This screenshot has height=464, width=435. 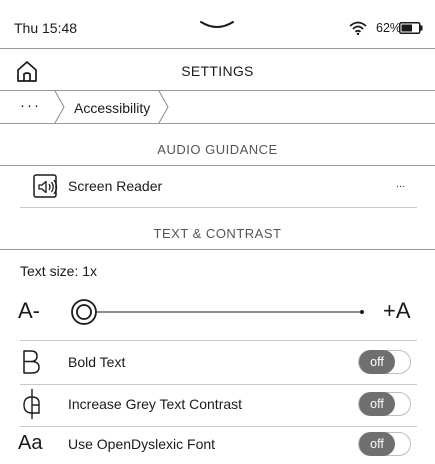 I want to click on bold-text-toggle: off, so click(x=384, y=362).